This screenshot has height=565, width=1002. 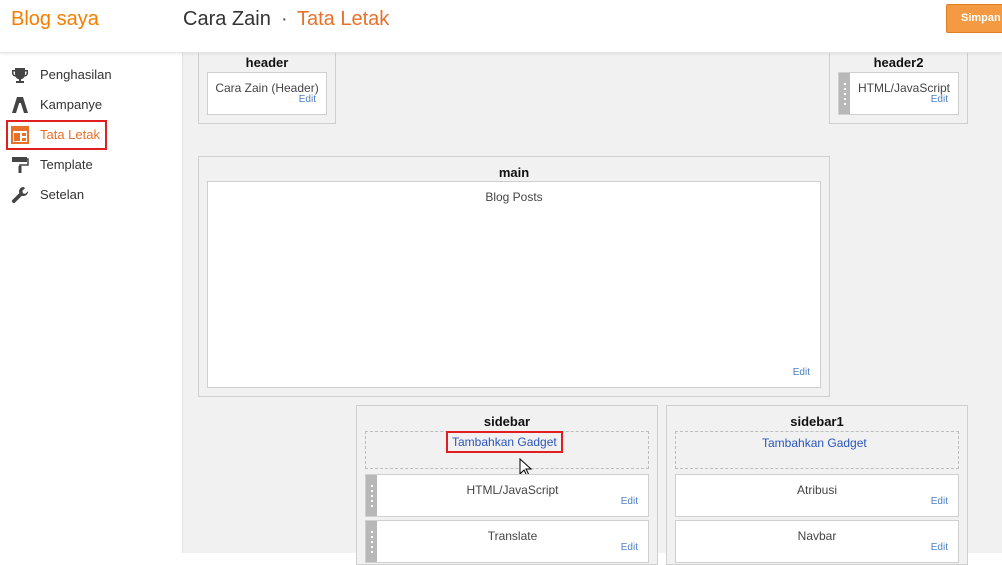 I want to click on paint-roller-icon, so click(x=20, y=165).